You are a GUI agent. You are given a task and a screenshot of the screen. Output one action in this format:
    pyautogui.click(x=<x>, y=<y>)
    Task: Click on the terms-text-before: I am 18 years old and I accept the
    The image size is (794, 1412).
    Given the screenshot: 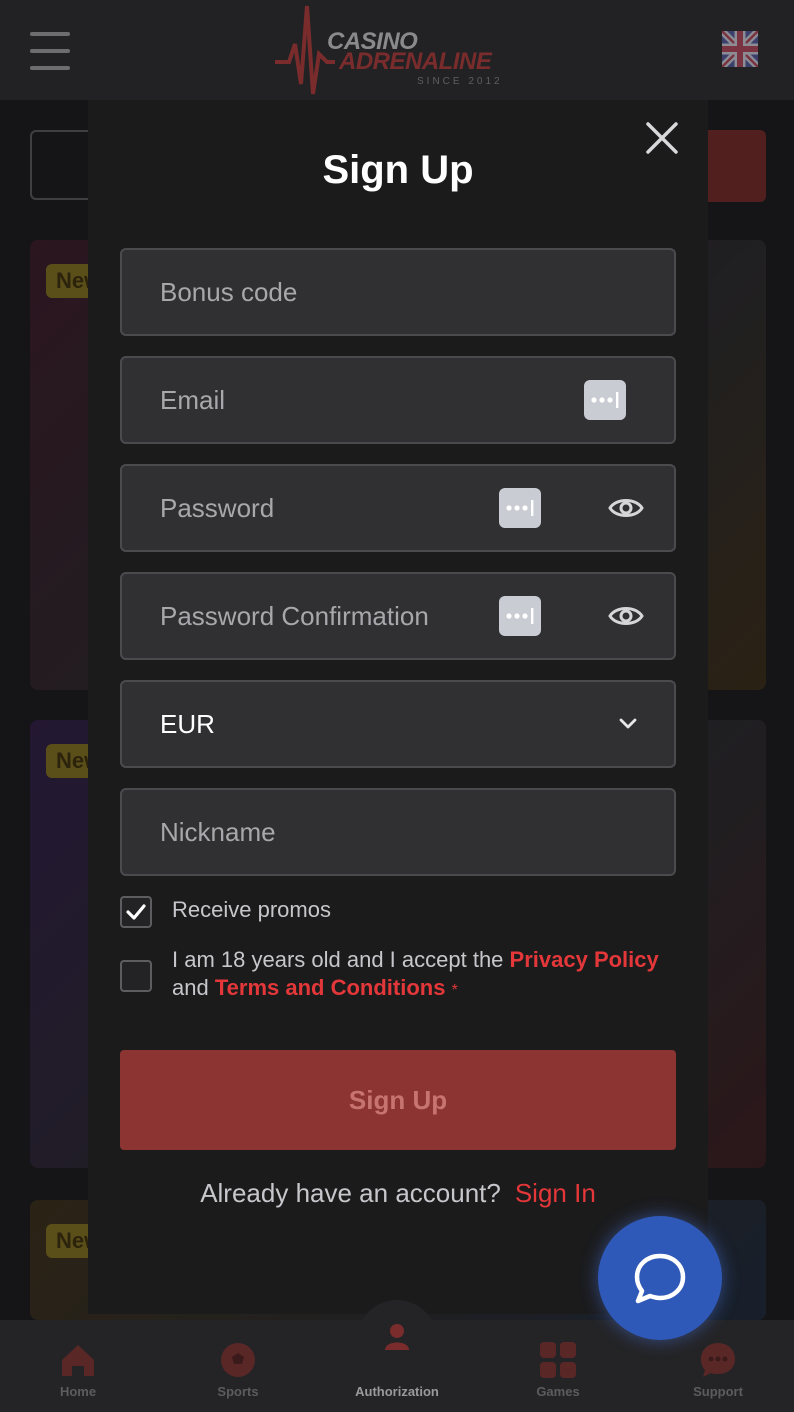 What is the action you would take?
    pyautogui.click(x=338, y=959)
    